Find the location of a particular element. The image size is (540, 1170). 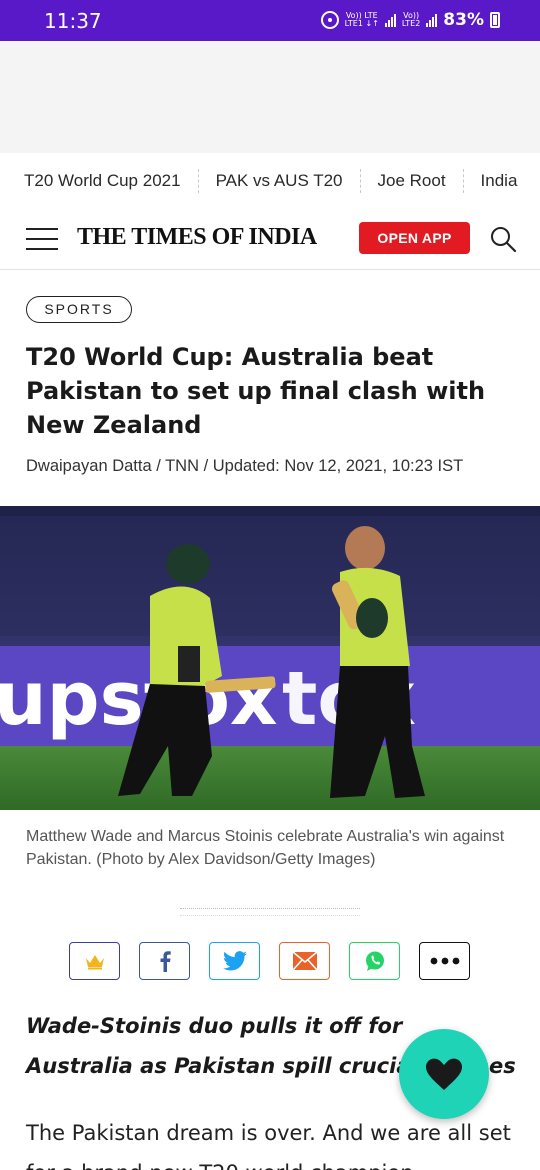

battery-percent: 83% is located at coordinates (463, 20).